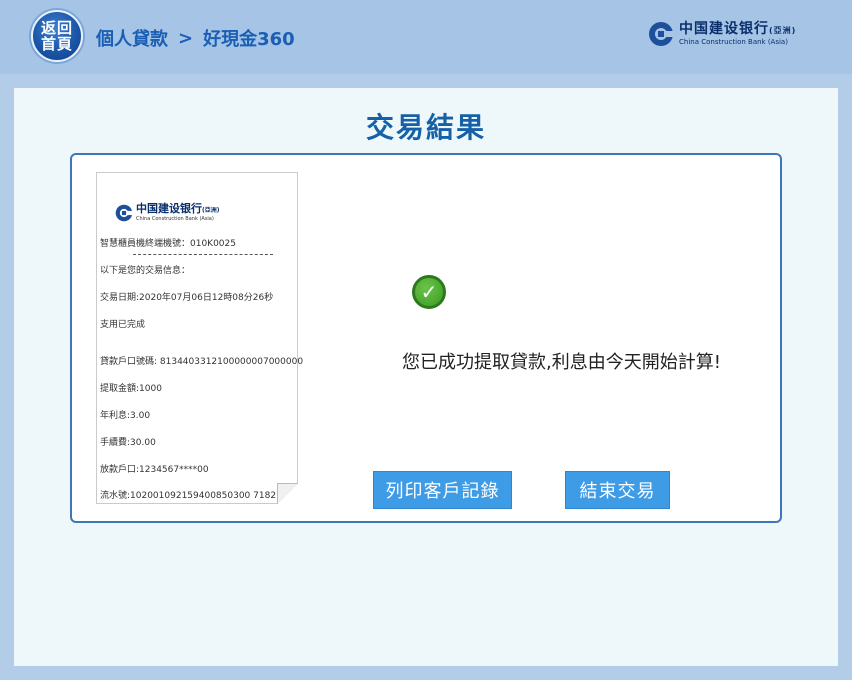 This screenshot has height=680, width=852. Describe the element at coordinates (178, 208) in the screenshot. I see `receipt-bank-name-zh: 中国建设银行(亞洲)` at that location.